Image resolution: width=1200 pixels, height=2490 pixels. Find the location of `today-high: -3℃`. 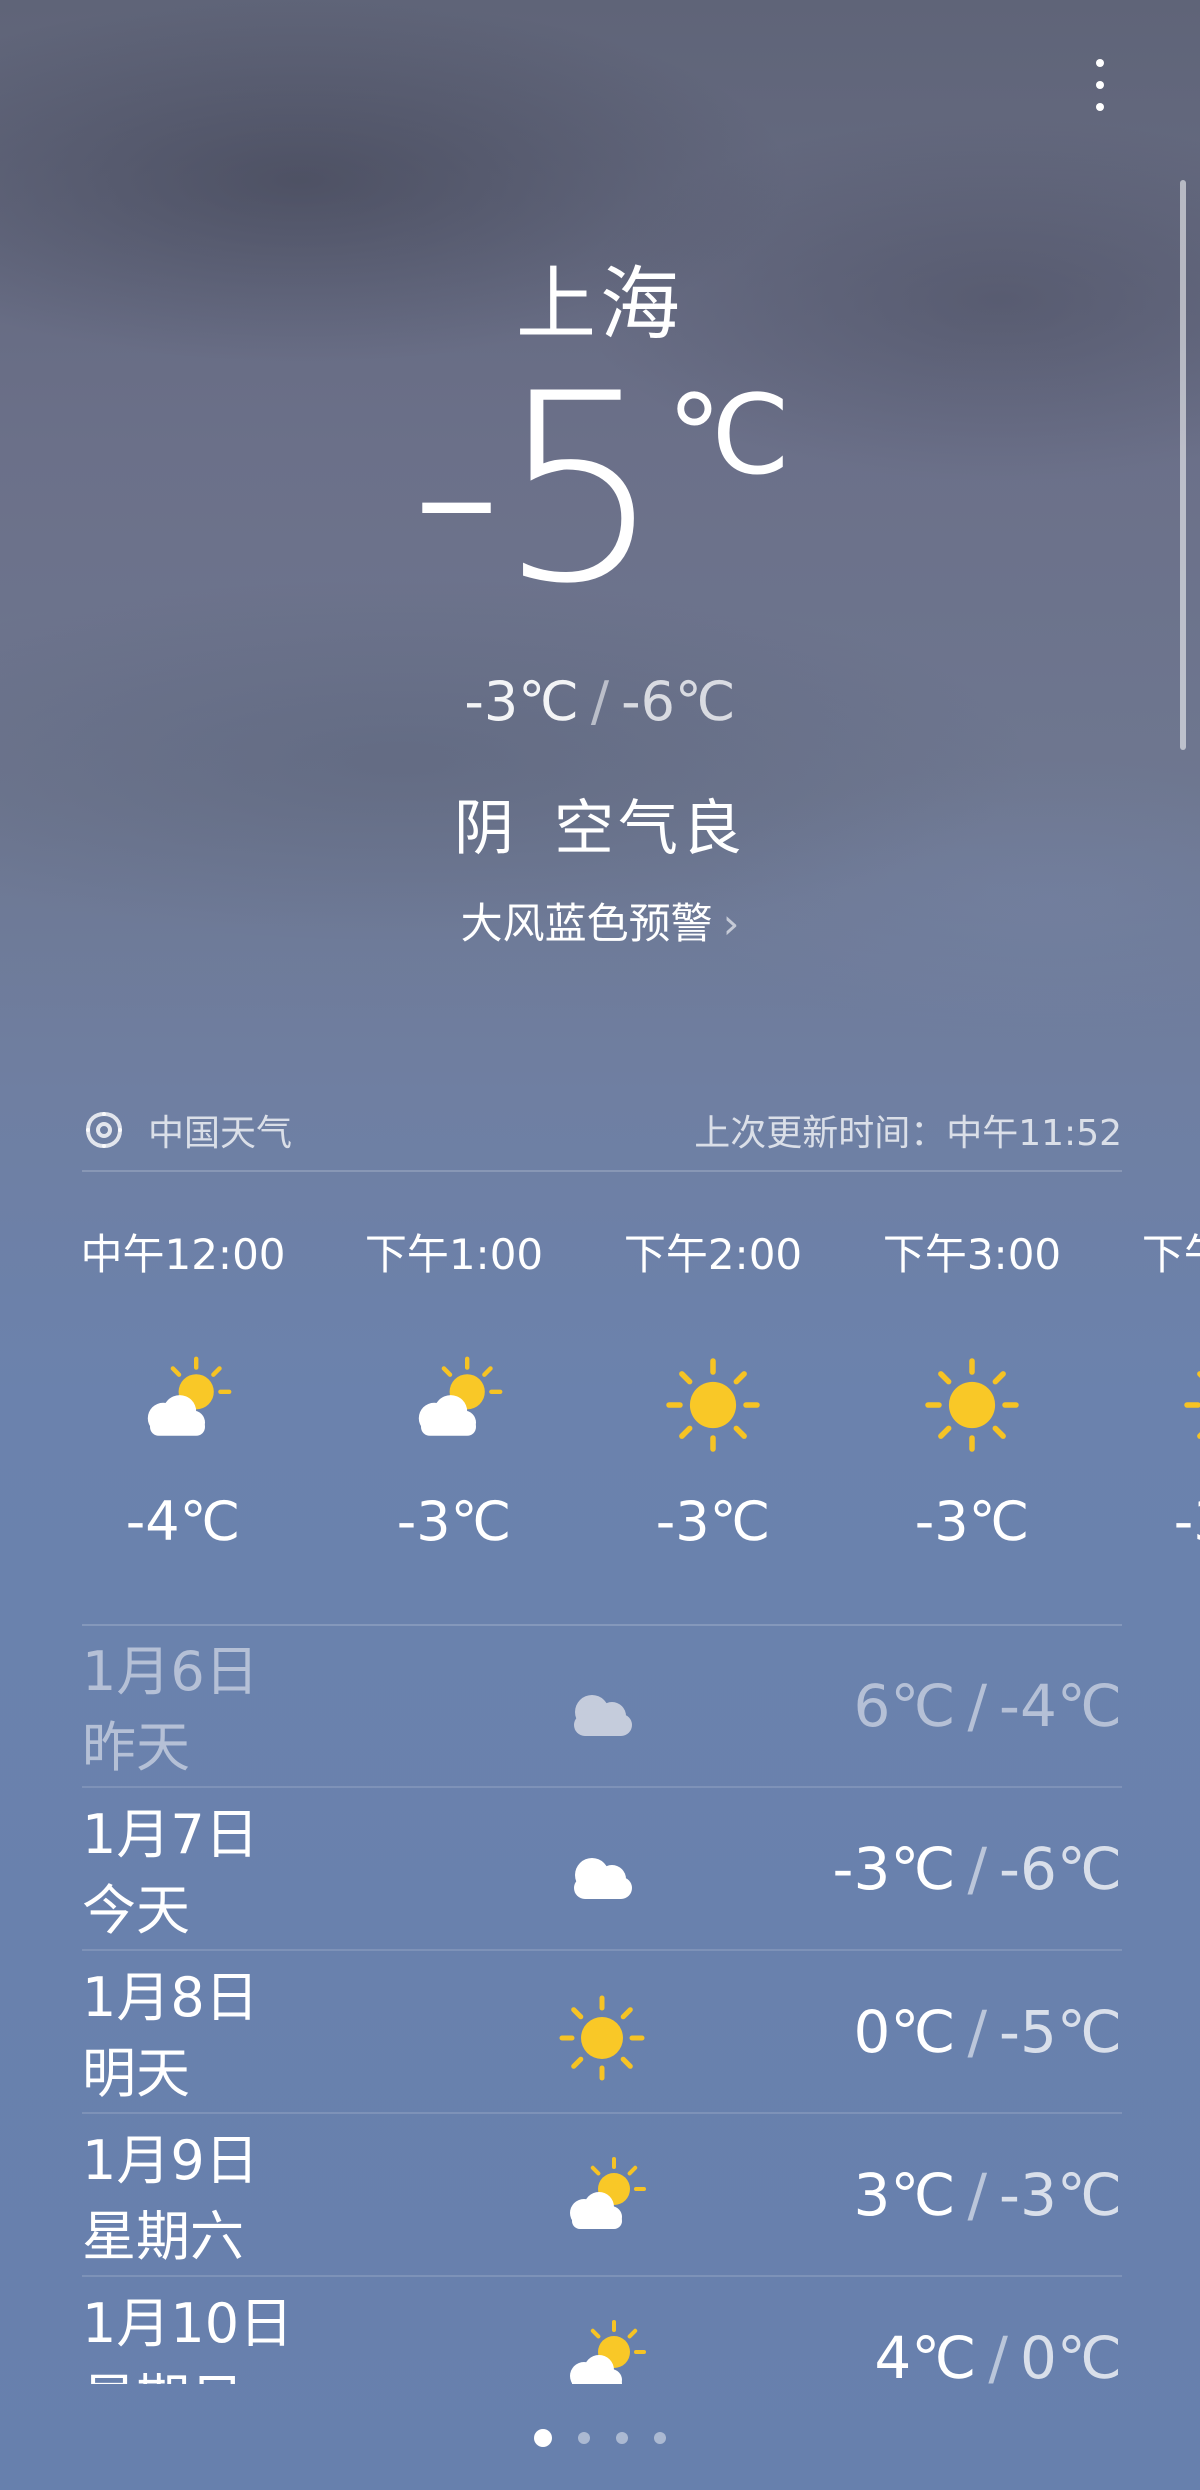

today-high: -3℃ is located at coordinates (521, 701).